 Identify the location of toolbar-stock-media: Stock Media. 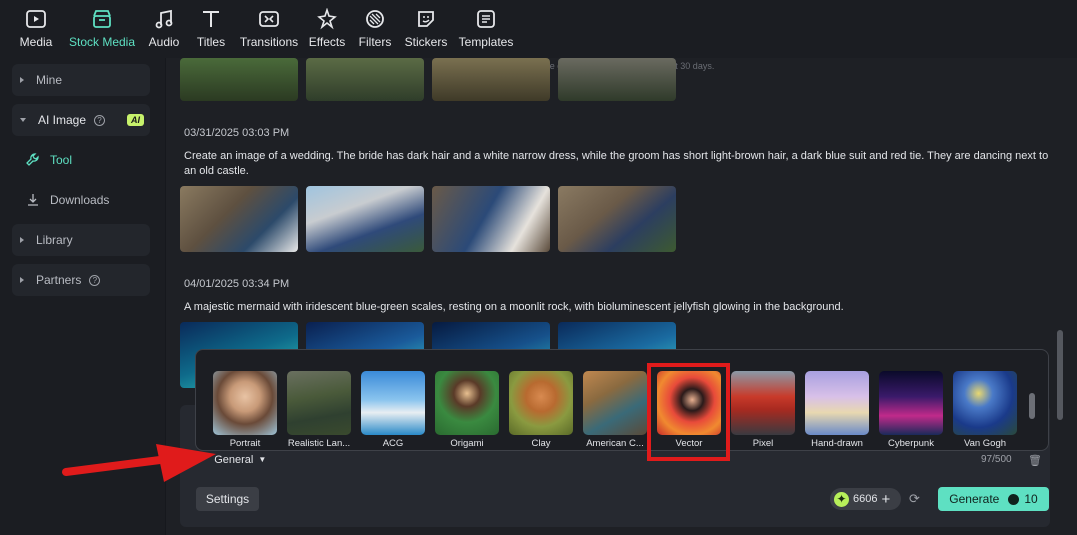
(102, 24).